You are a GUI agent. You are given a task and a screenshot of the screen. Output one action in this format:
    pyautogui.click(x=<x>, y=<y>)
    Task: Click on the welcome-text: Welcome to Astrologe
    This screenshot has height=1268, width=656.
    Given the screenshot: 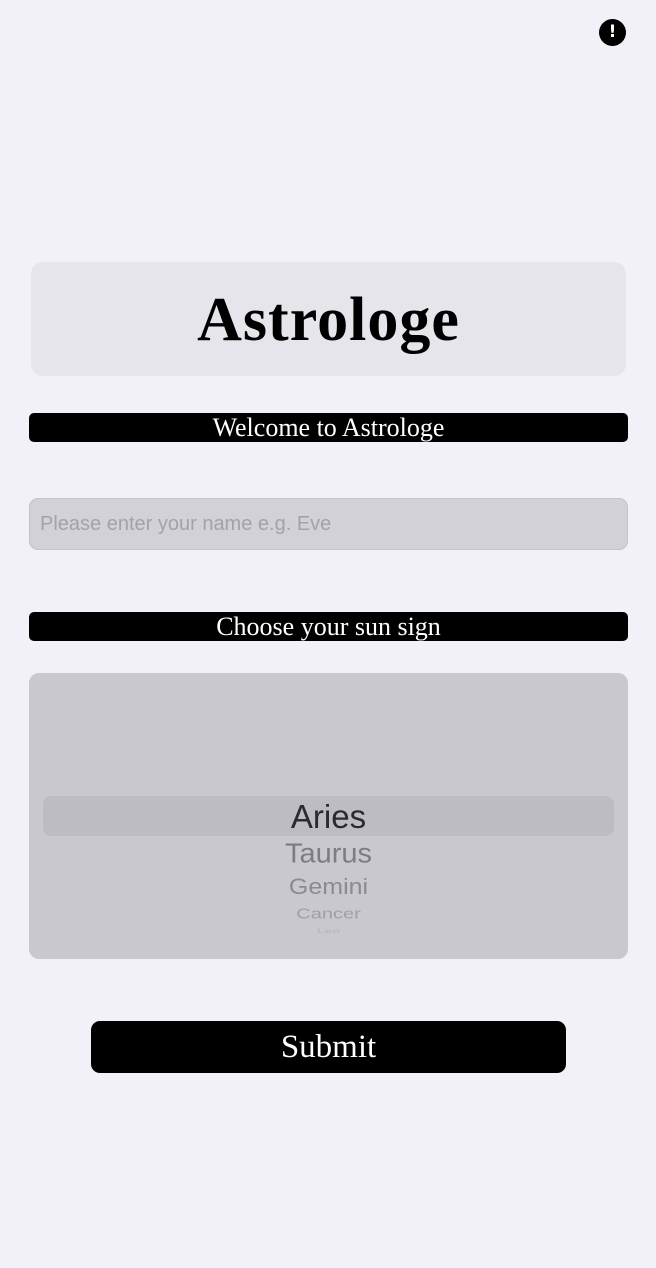 What is the action you would take?
    pyautogui.click(x=328, y=427)
    